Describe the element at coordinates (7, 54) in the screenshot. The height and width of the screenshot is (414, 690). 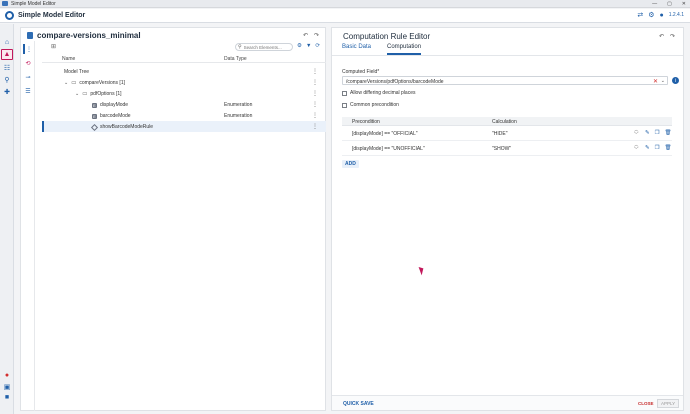
I see `warning-icon: ▲` at that location.